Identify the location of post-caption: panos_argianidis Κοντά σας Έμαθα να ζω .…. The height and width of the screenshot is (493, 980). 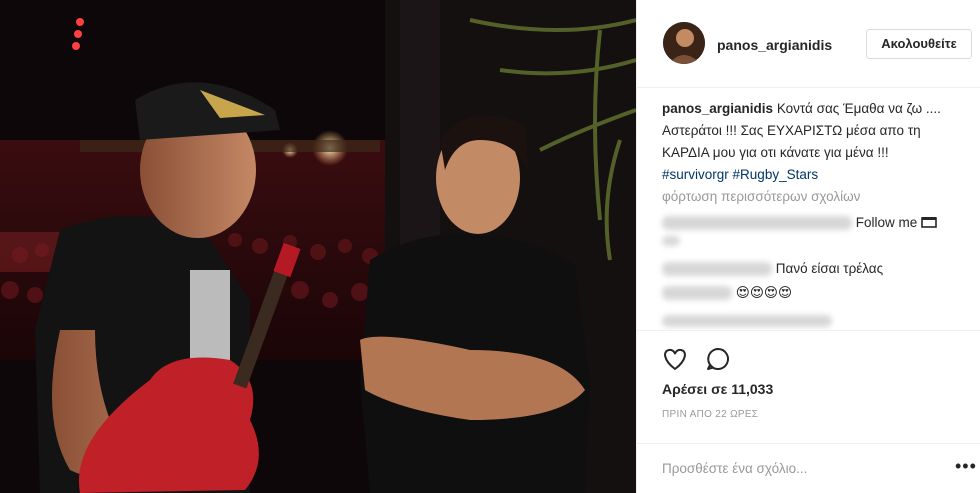
(812, 142).